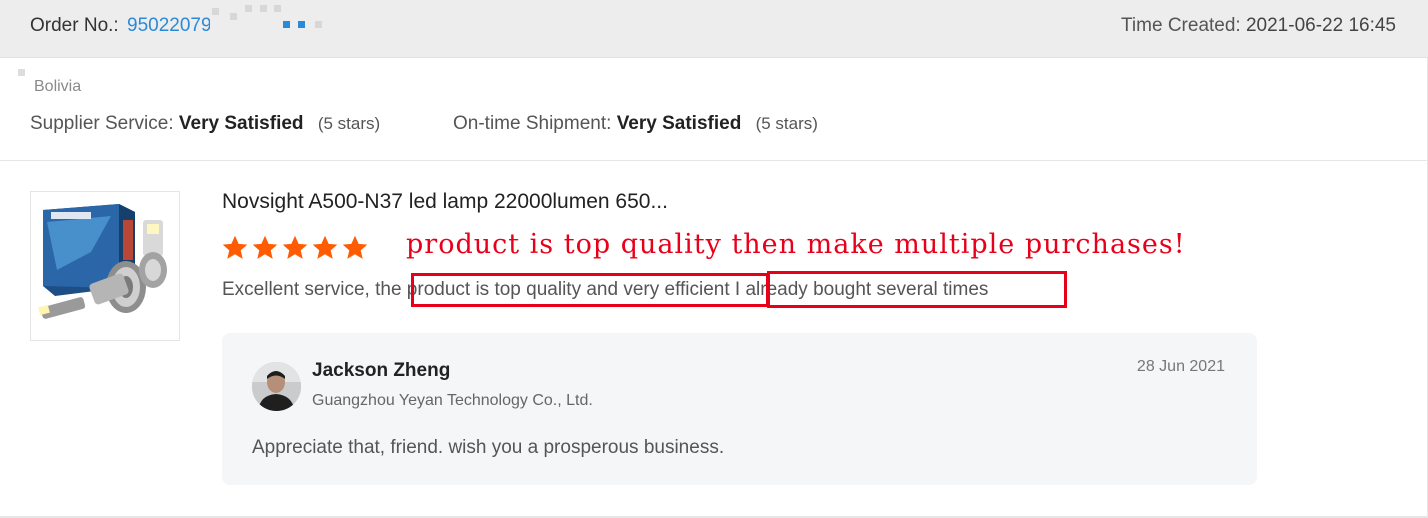 This screenshot has width=1428, height=518. I want to click on product-star-rating, so click(295, 248).